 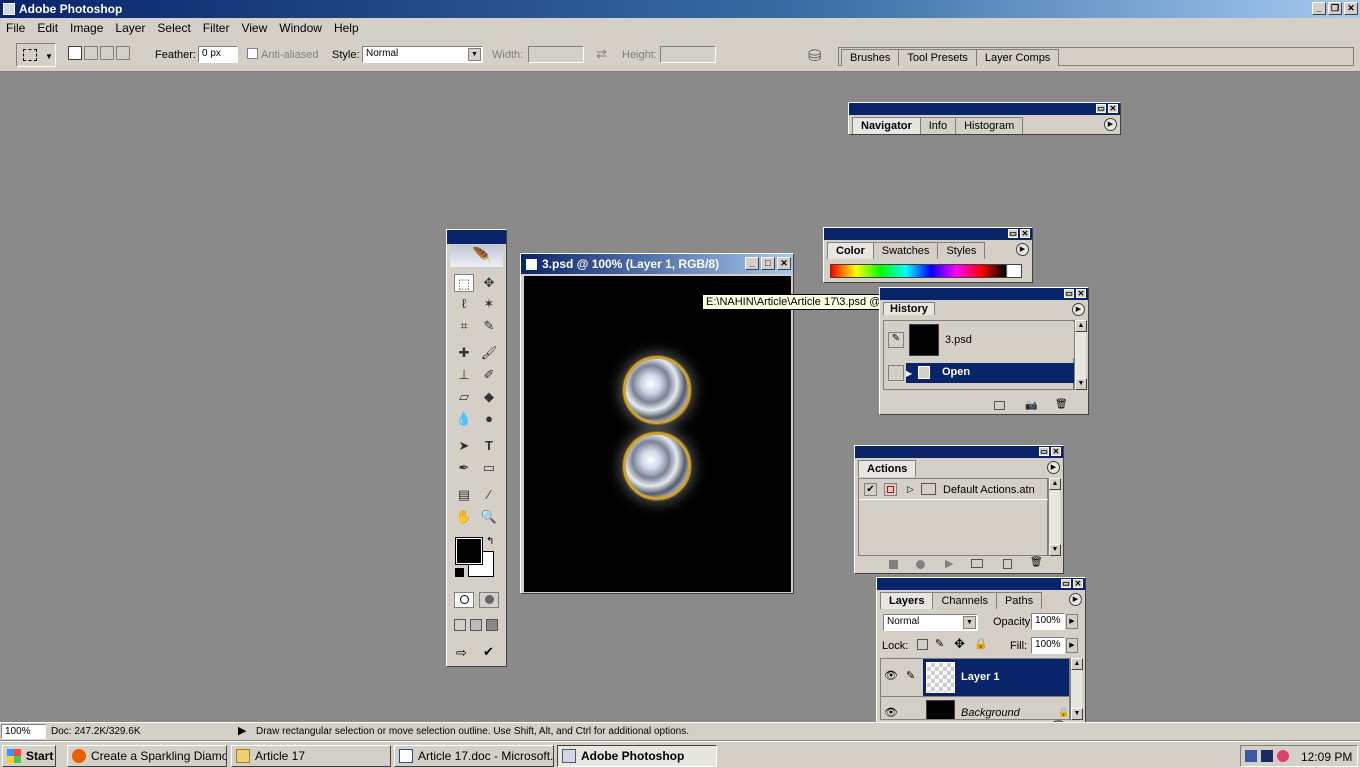 I want to click on eyedropper-tool-icon: ⁄, so click(x=489, y=495).